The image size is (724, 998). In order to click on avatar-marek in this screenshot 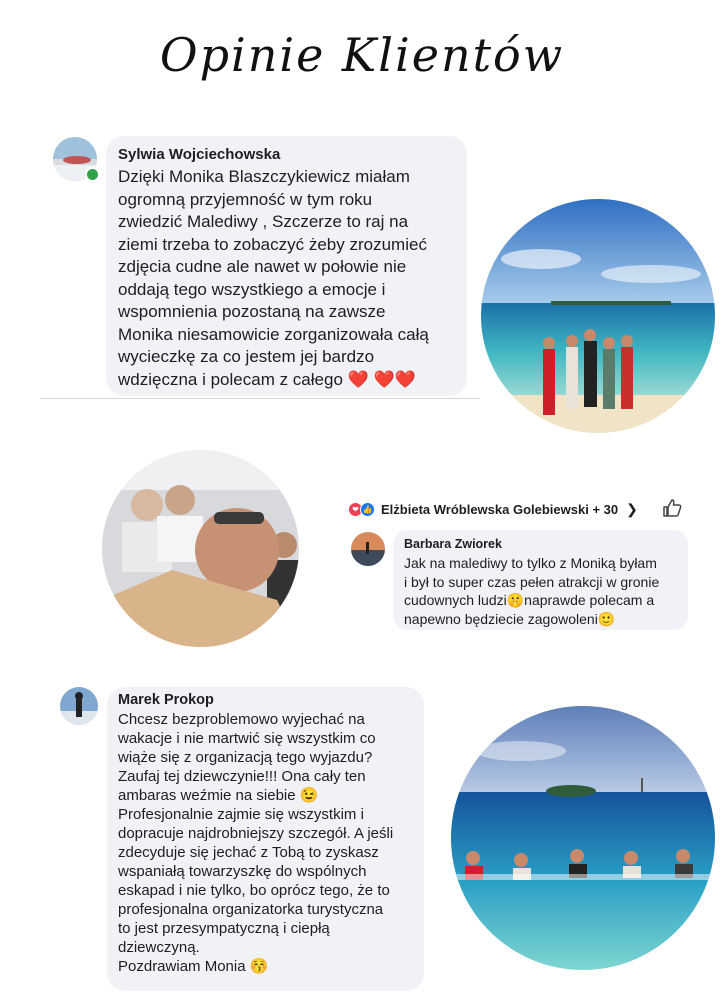, I will do `click(79, 706)`.